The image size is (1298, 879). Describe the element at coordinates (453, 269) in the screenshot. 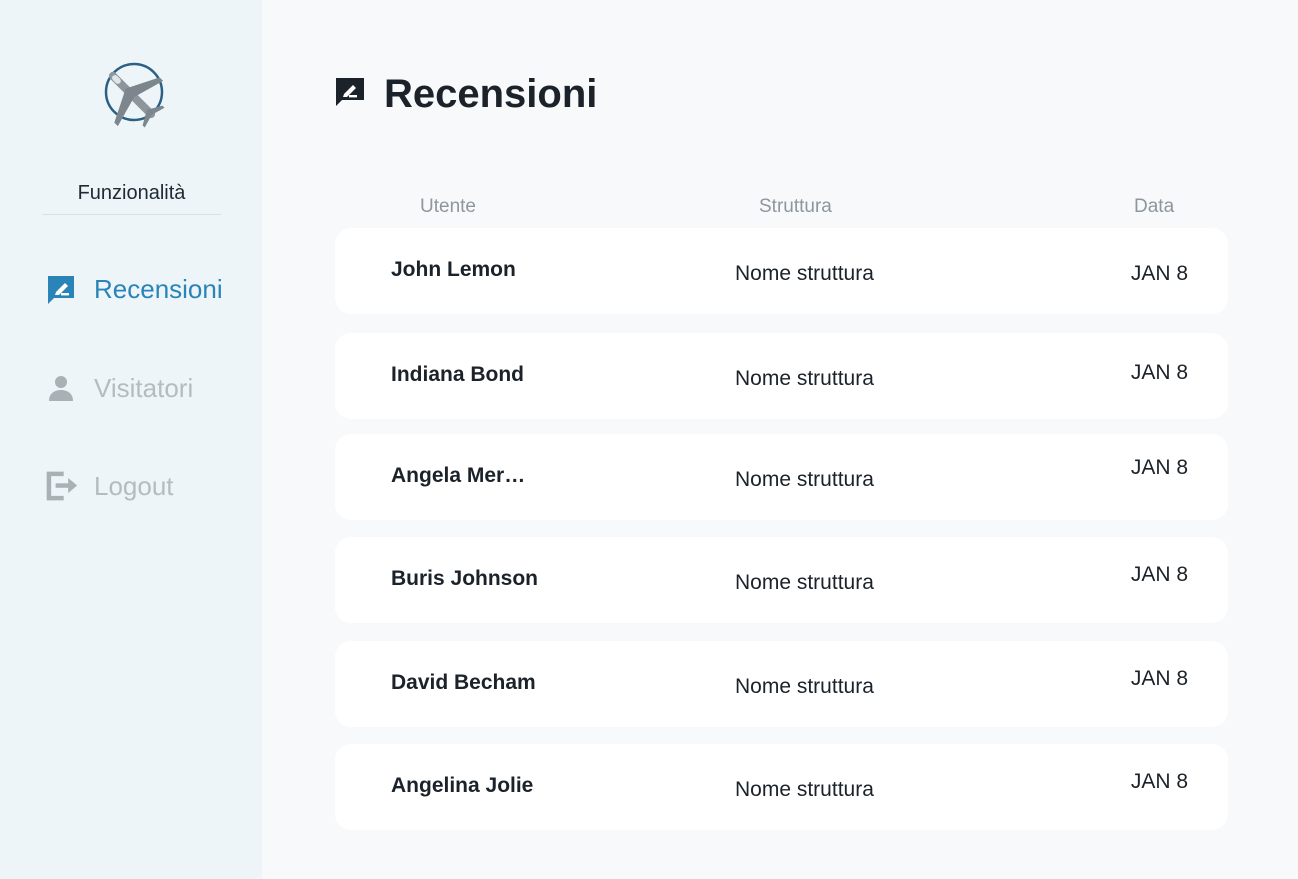

I see `row-user: John Lemon` at that location.